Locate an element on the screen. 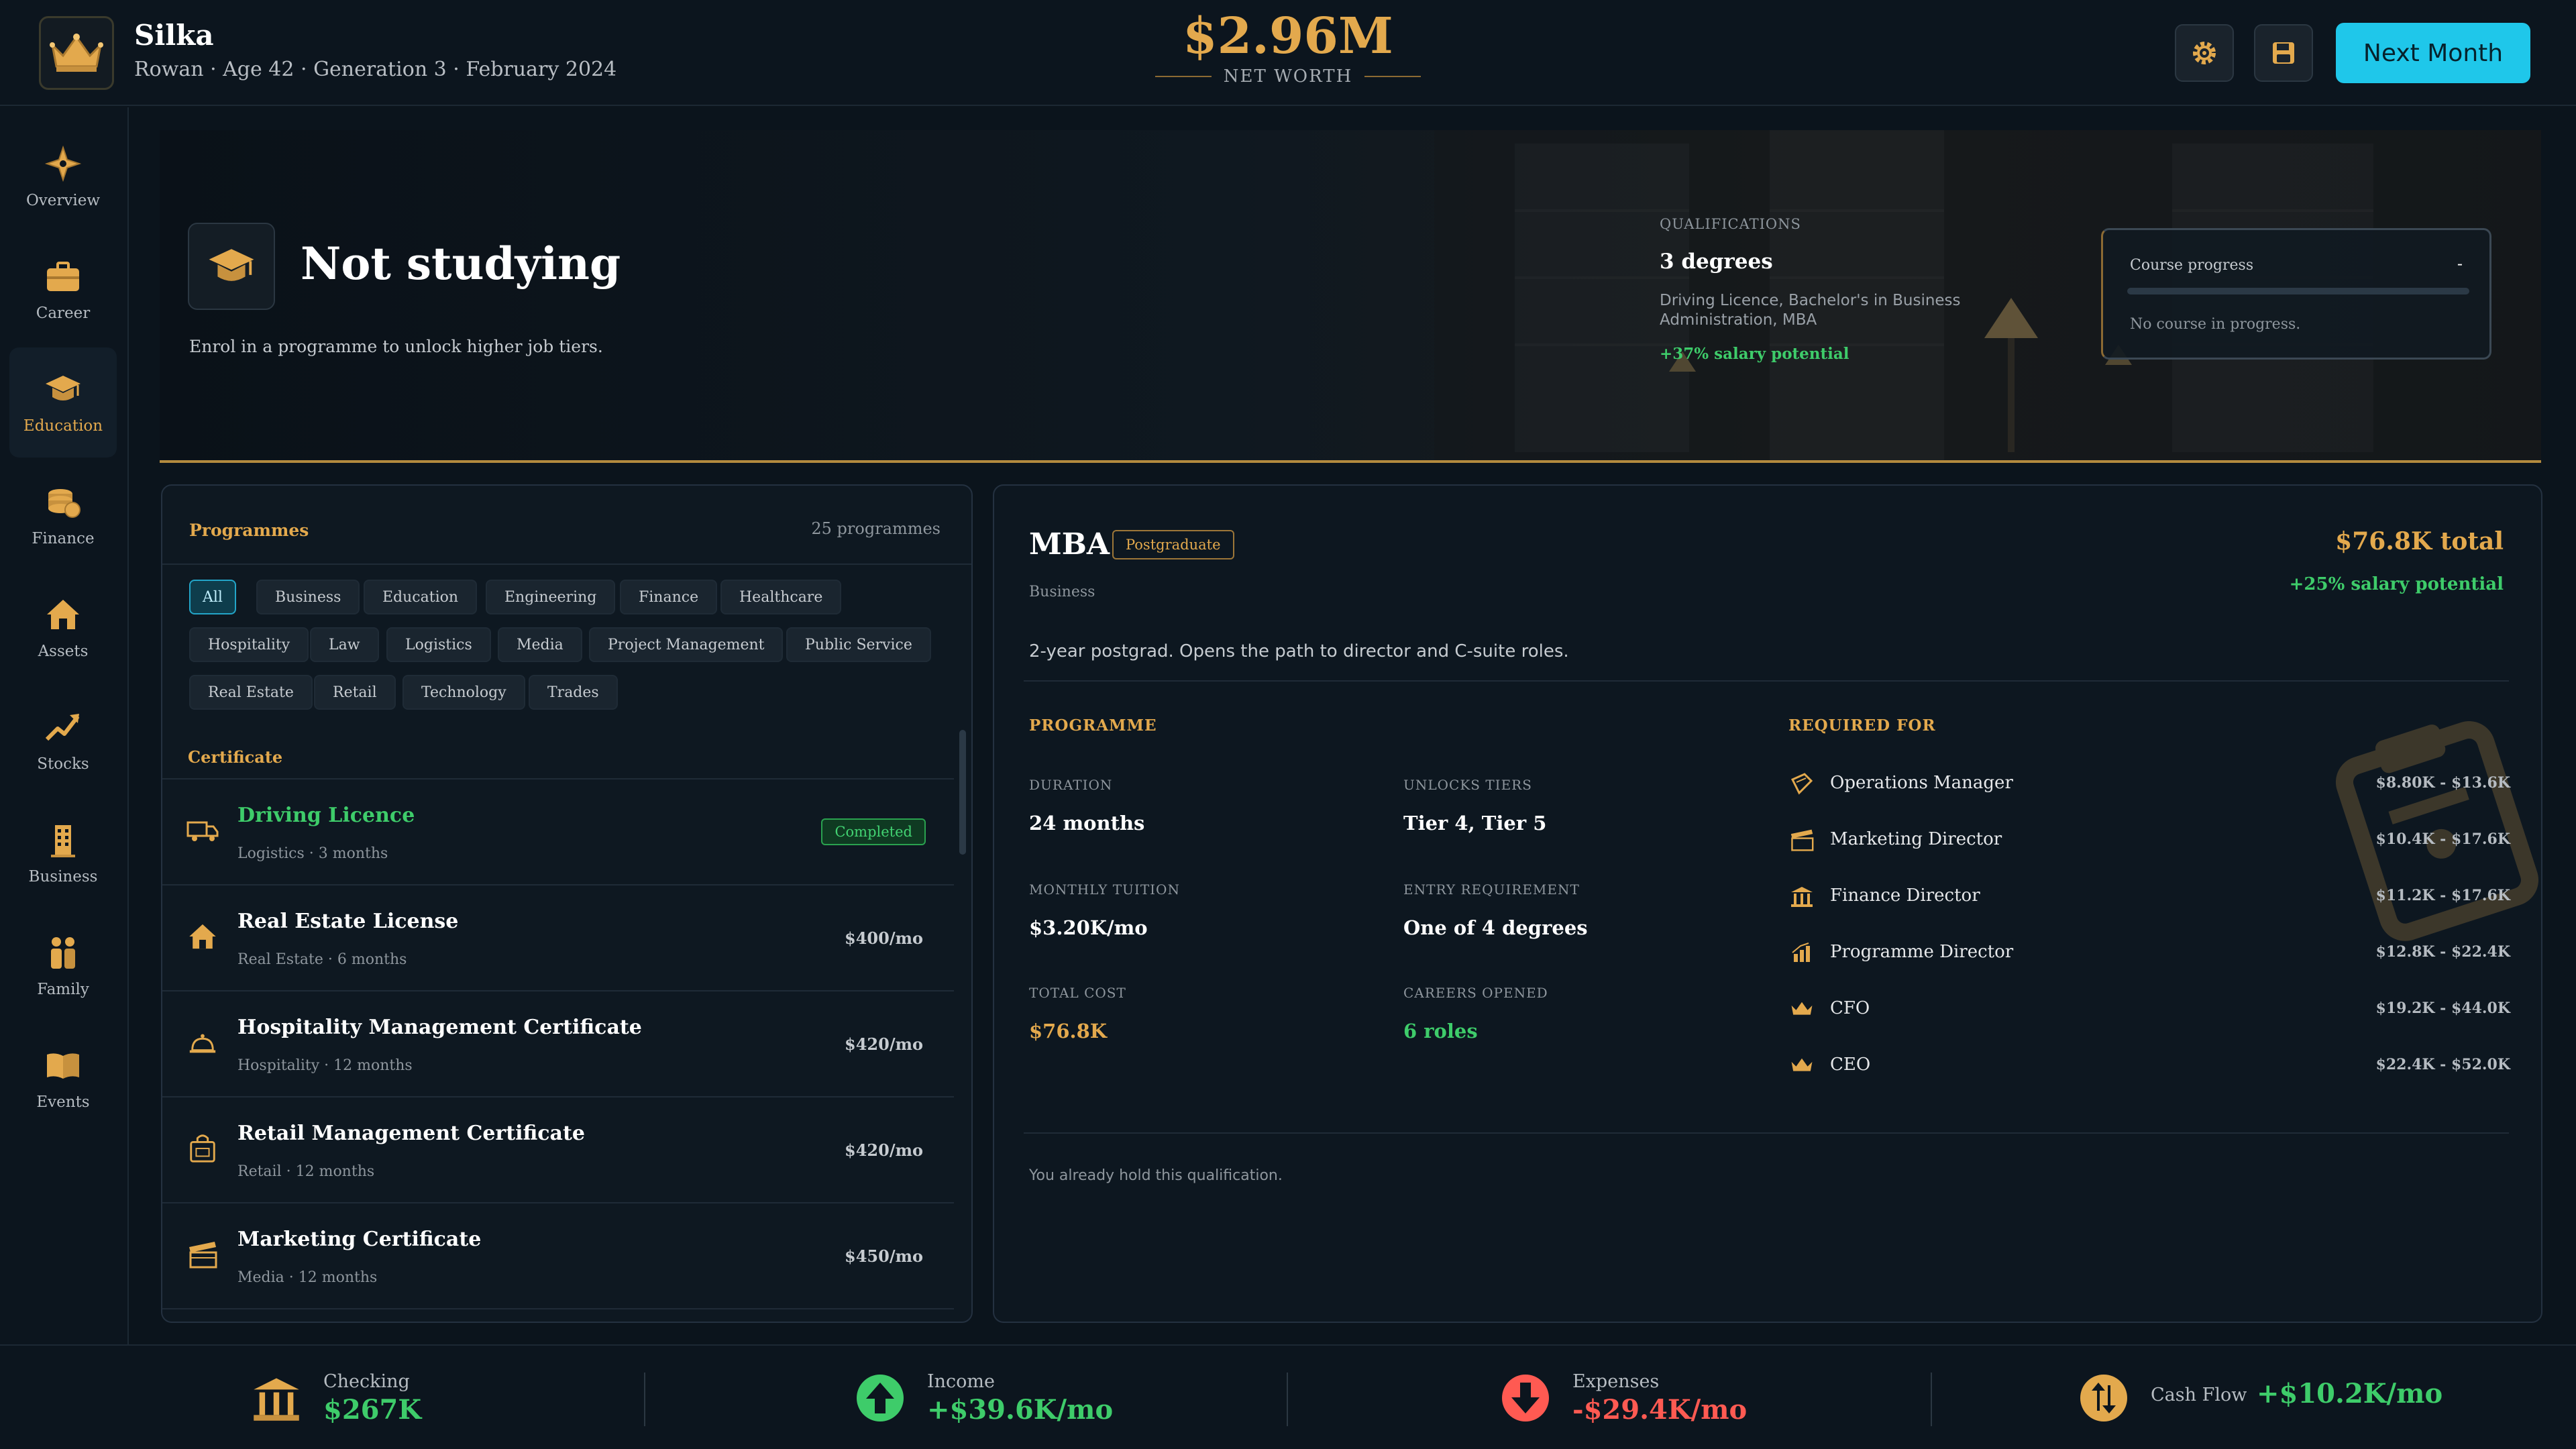 The width and height of the screenshot is (2576, 1449). filter-chip-finance: Finance is located at coordinates (669, 597).